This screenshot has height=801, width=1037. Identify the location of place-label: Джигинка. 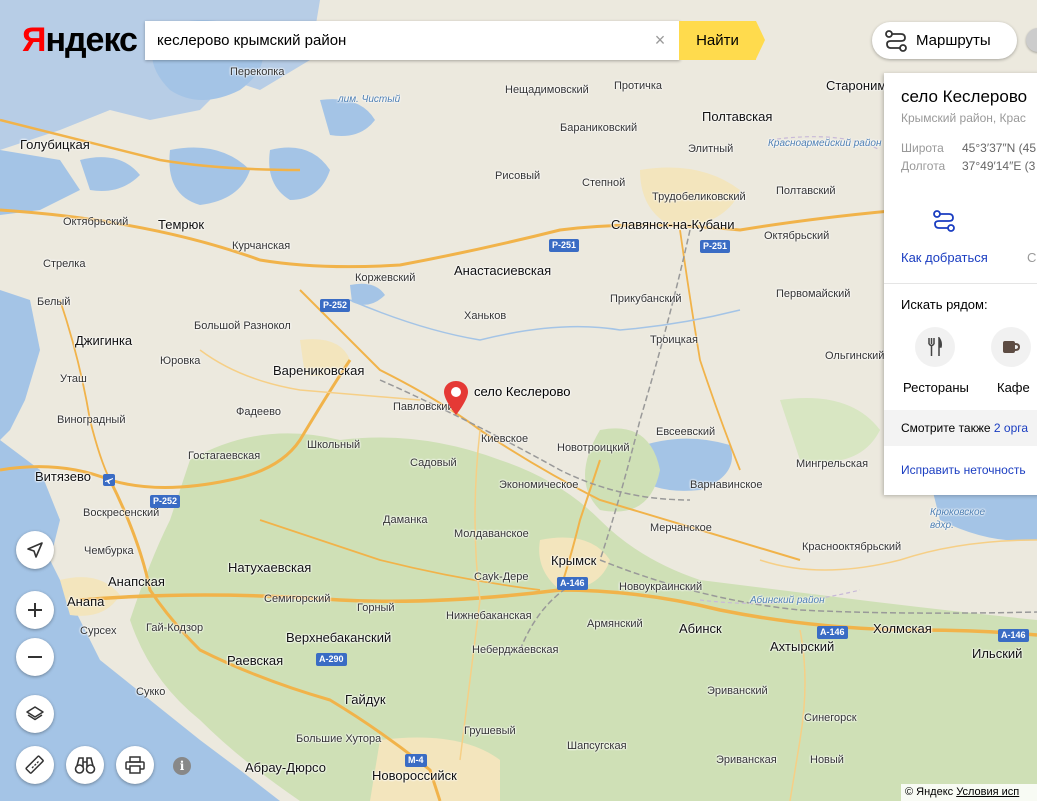
(104, 340).